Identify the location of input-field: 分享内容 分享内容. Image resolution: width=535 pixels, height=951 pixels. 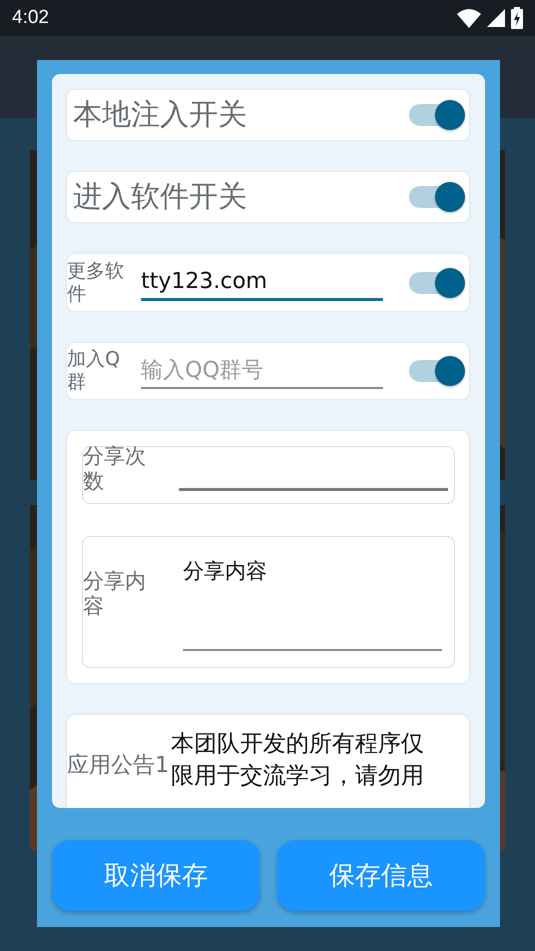
(268, 602).